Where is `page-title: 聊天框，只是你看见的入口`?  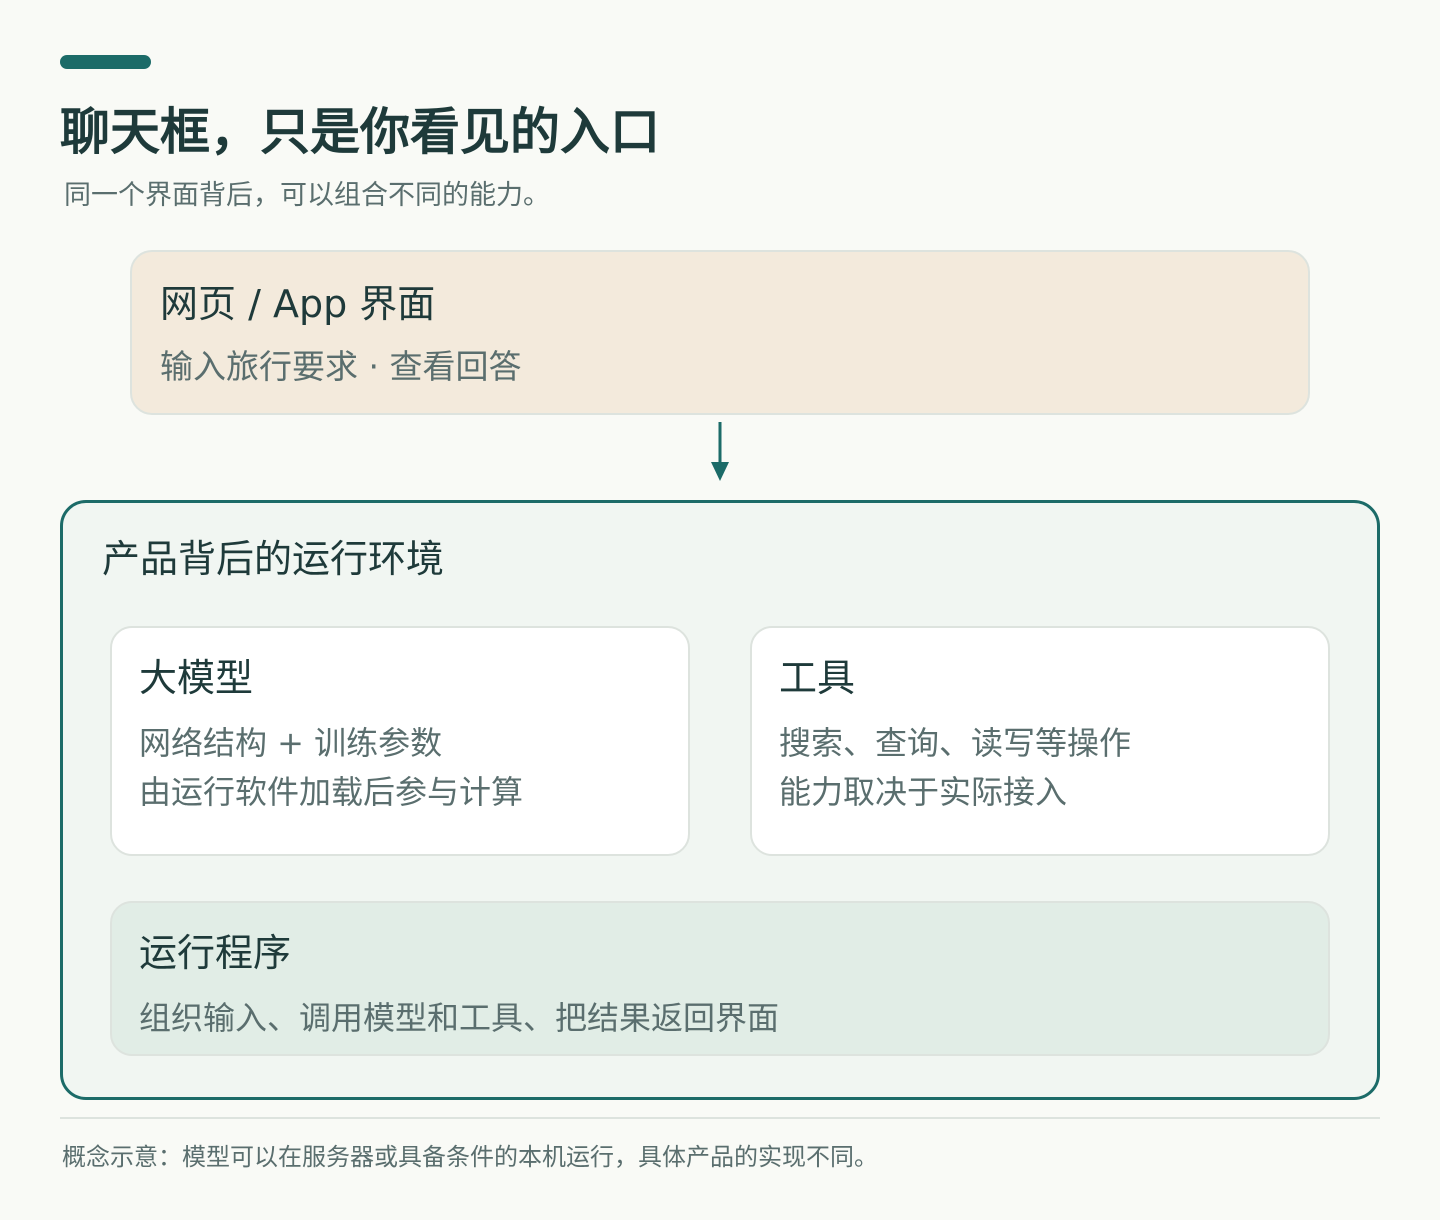
page-title: 聊天框，只是你看见的入口 is located at coordinates (360, 132).